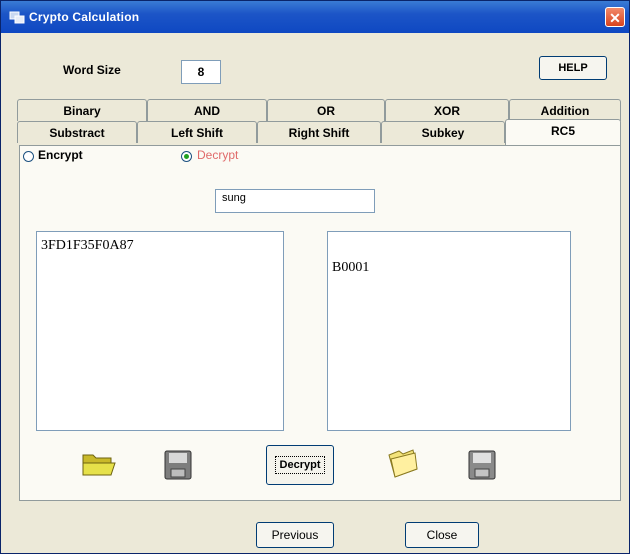  What do you see at coordinates (186, 156) in the screenshot?
I see `decrypt-radio` at bounding box center [186, 156].